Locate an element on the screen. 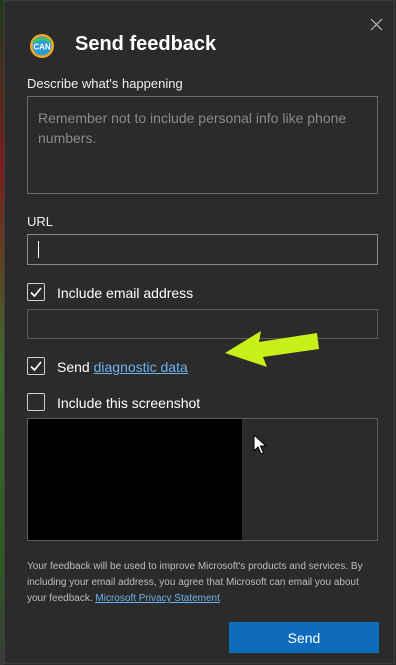 This screenshot has height=665, width=396. logo-icon: CAN is located at coordinates (42, 46).